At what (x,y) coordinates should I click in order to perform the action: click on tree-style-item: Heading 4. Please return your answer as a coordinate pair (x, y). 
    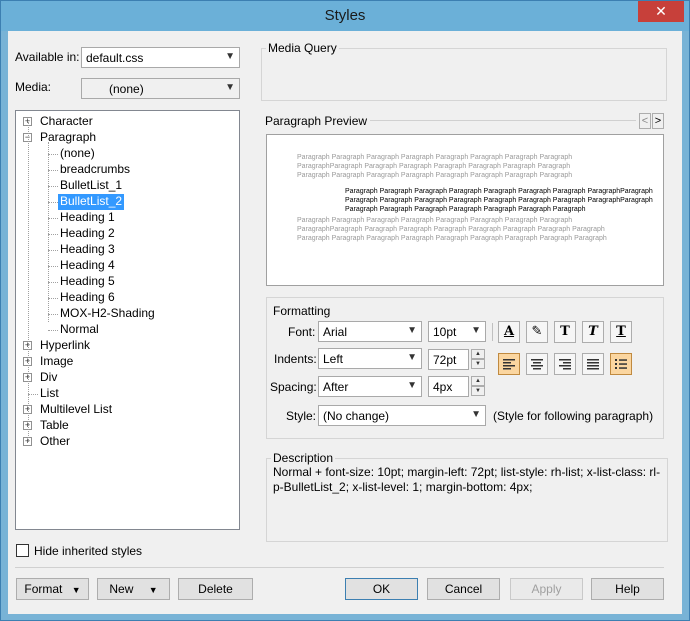
    Looking at the image, I should click on (87, 266).